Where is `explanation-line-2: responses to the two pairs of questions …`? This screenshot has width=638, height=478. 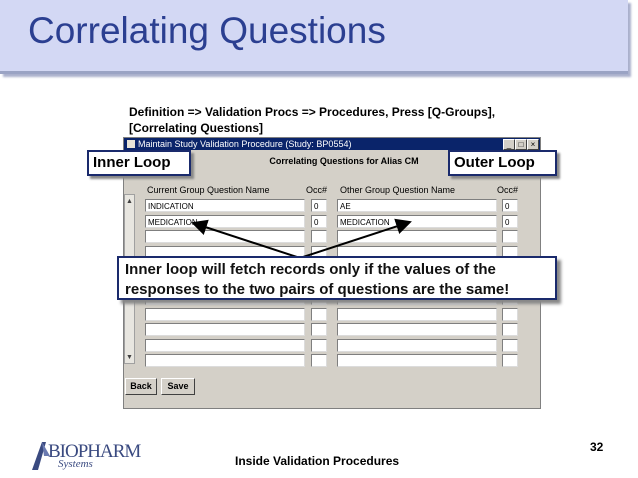
explanation-line-2: responses to the two pairs of questions … is located at coordinates (317, 289).